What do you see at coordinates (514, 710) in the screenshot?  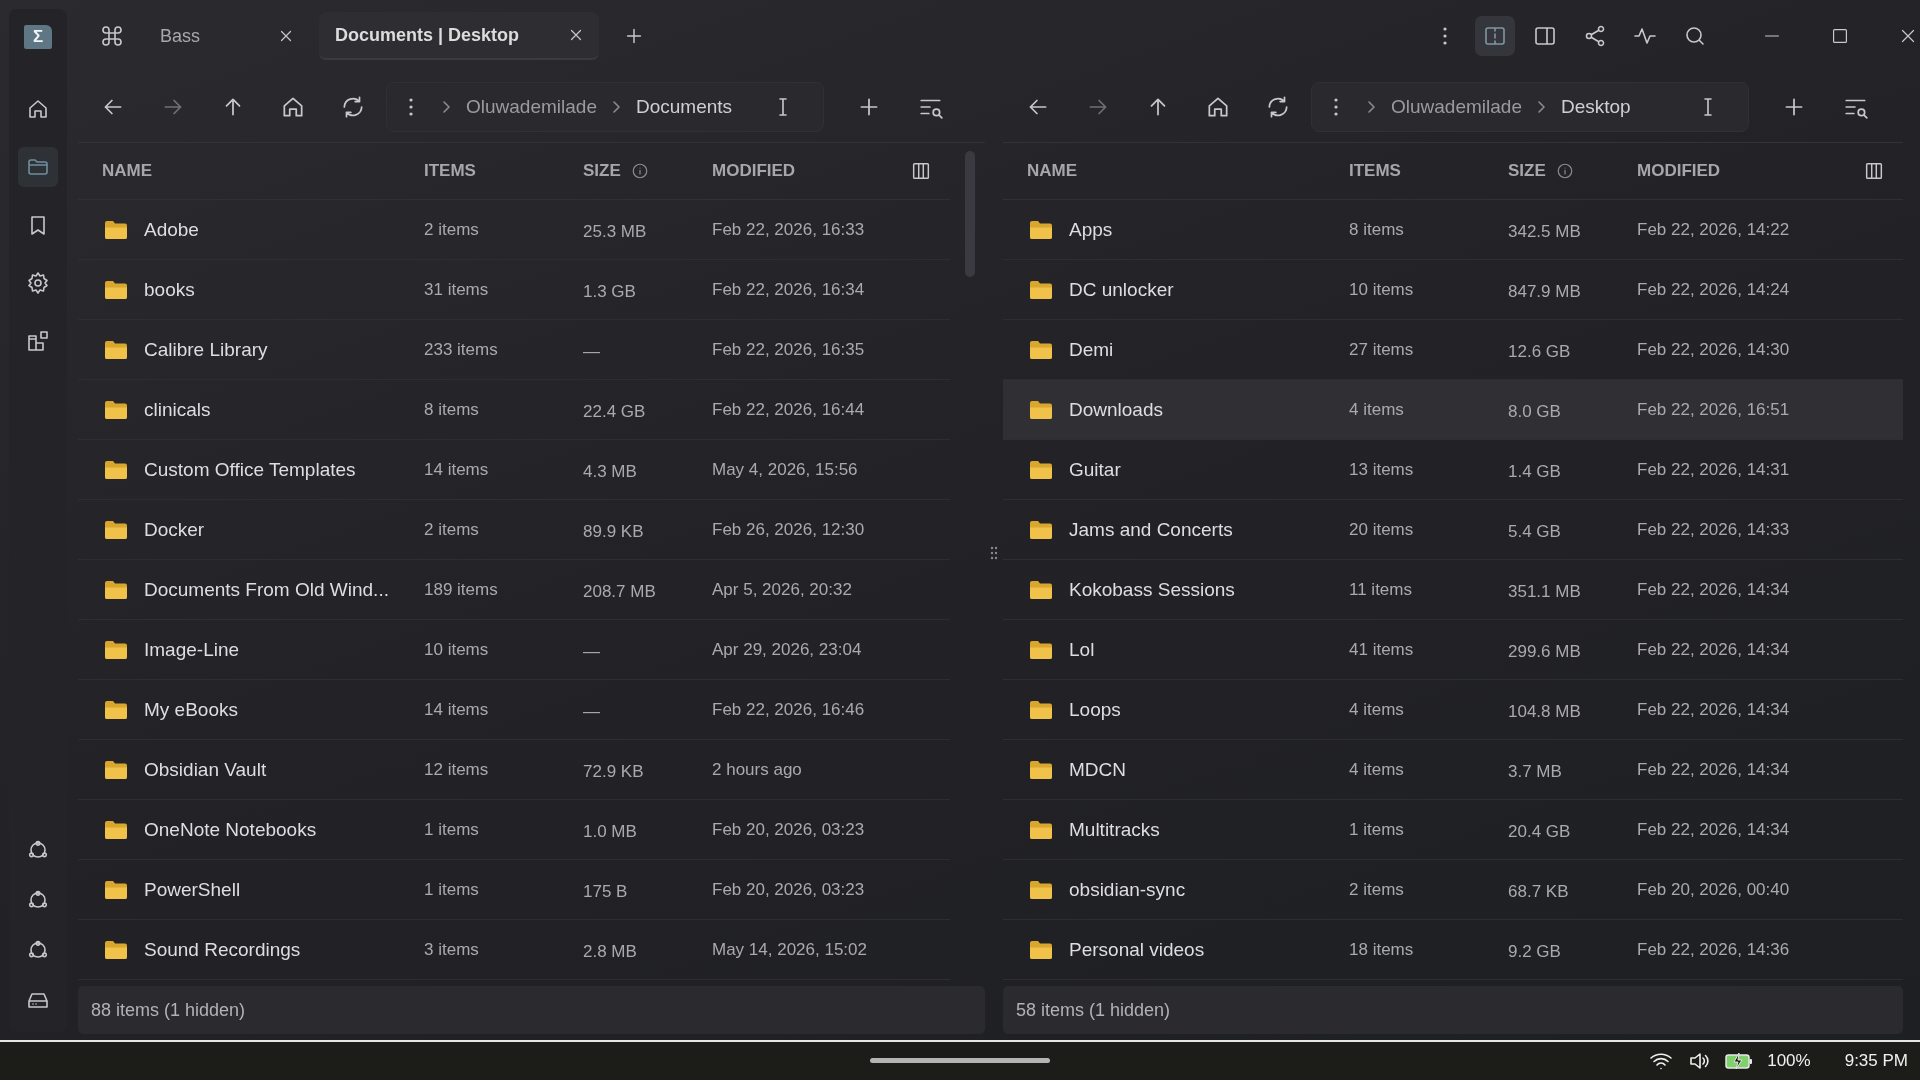 I see `file-row: My eBooks 14 items — Feb 22, 2026, 16:46` at bounding box center [514, 710].